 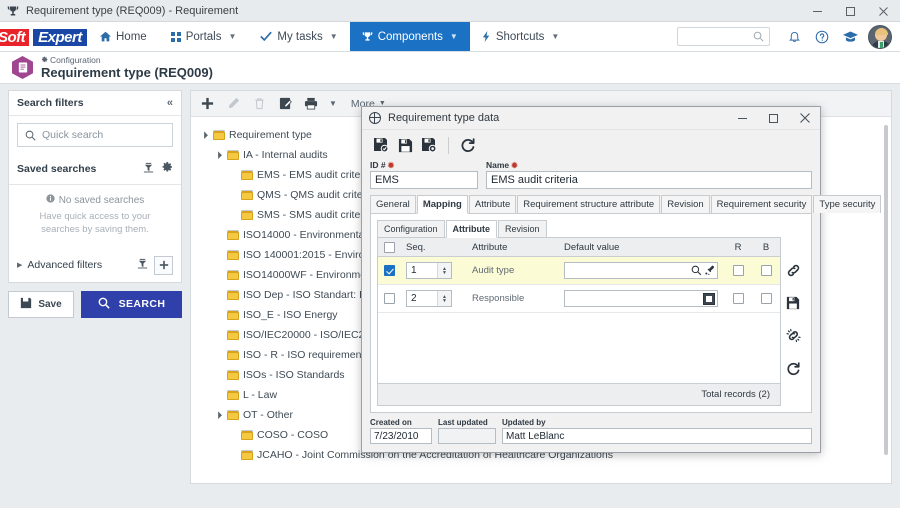 What do you see at coordinates (20, 266) in the screenshot?
I see `chevron-right-icon: ▶` at bounding box center [20, 266].